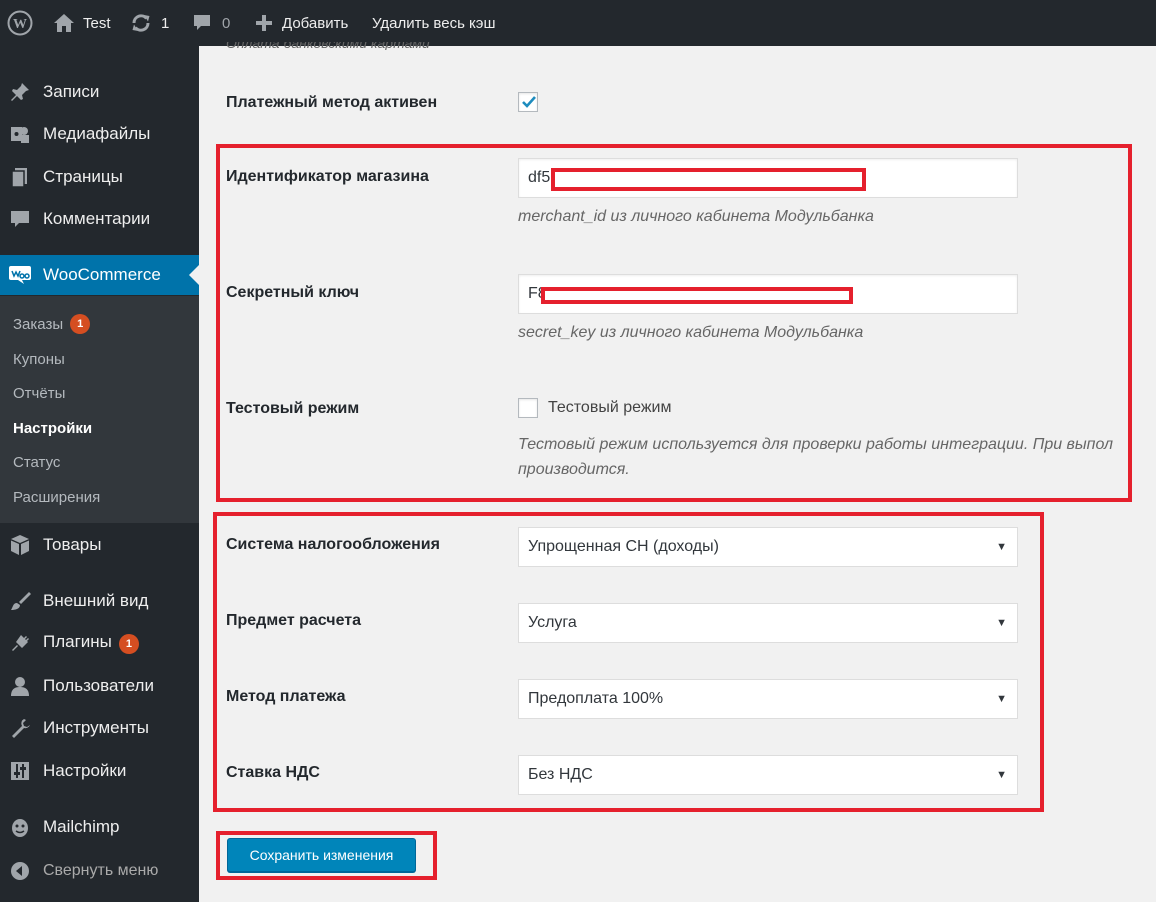 The width and height of the screenshot is (1156, 902). What do you see at coordinates (20, 728) in the screenshot?
I see `wrench-icon` at bounding box center [20, 728].